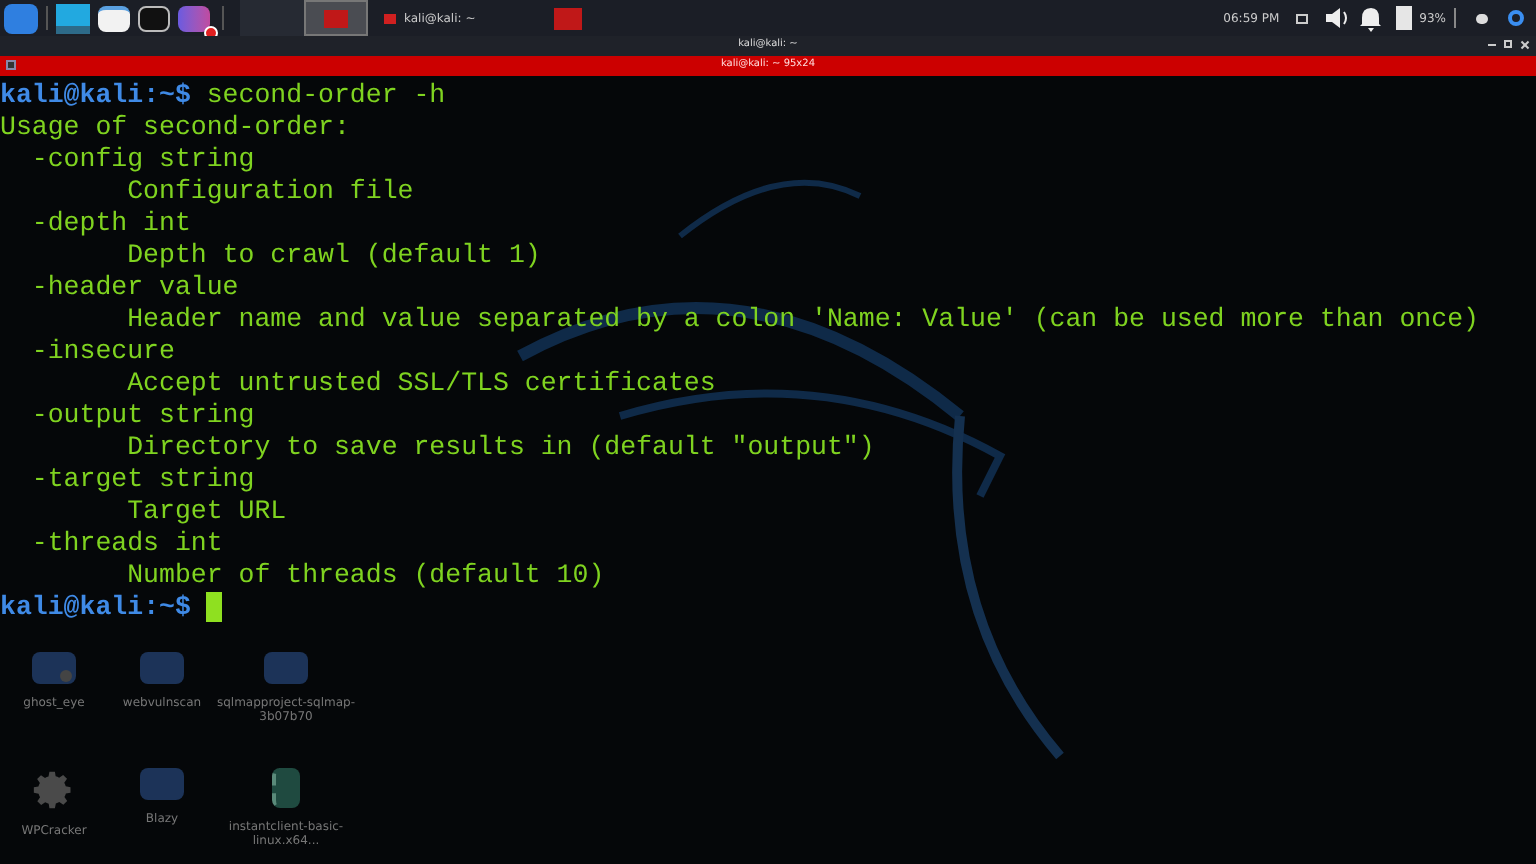 This screenshot has height=864, width=1536. What do you see at coordinates (1370, 18) in the screenshot?
I see `bell-icon` at bounding box center [1370, 18].